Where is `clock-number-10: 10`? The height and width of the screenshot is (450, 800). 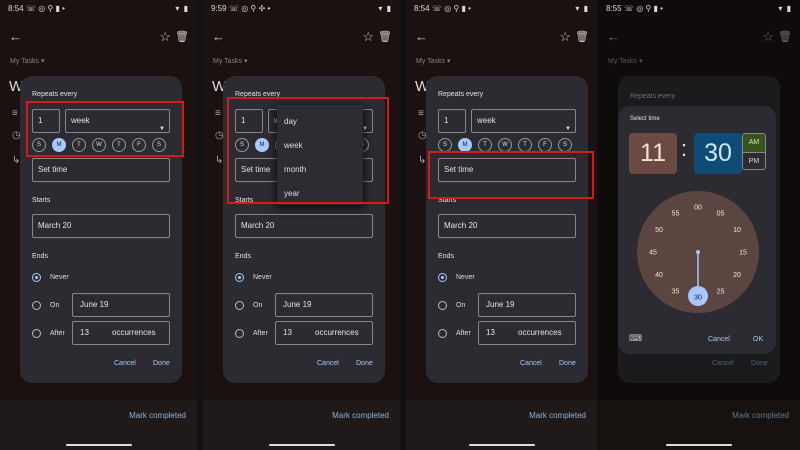
clock-number-10: 10 is located at coordinates (737, 230).